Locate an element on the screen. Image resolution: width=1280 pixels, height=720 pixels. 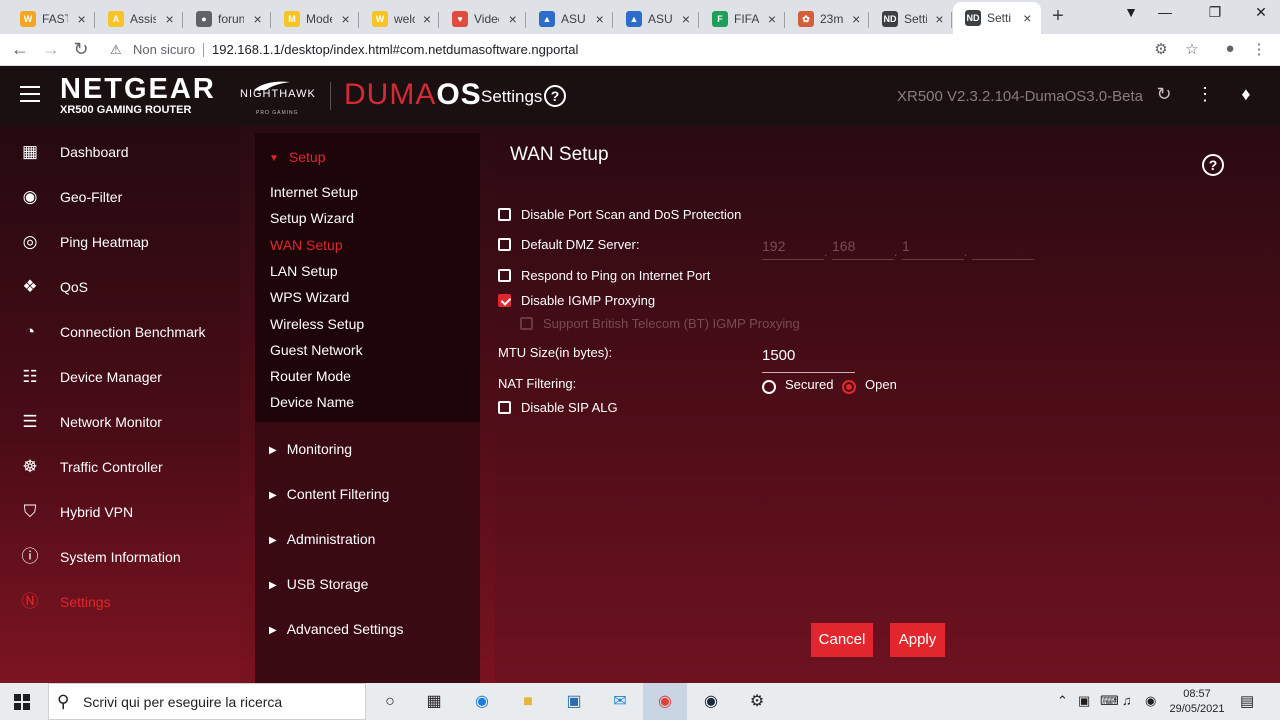
cortana-icon: ○ is located at coordinates (390, 702).